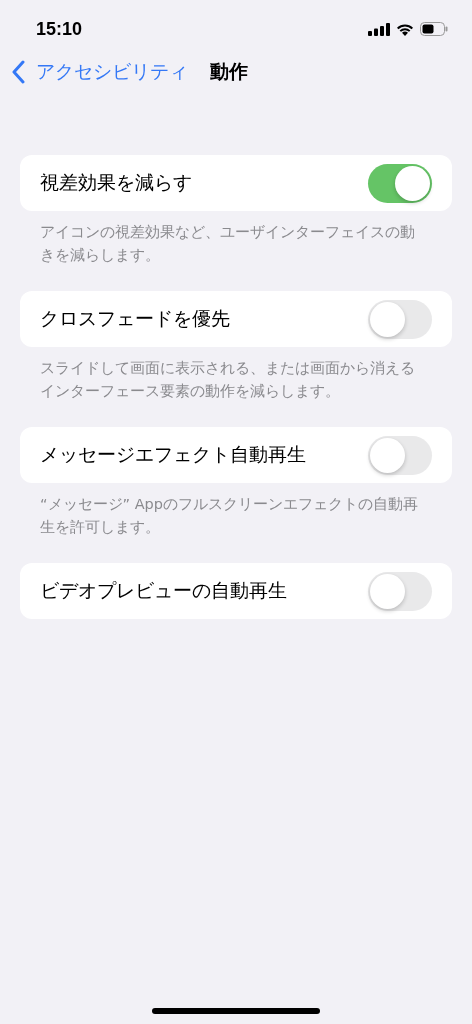 The height and width of the screenshot is (1024, 472). Describe the element at coordinates (163, 590) in the screenshot. I see `setting-label: ビデオプレビューの自動再生` at that location.